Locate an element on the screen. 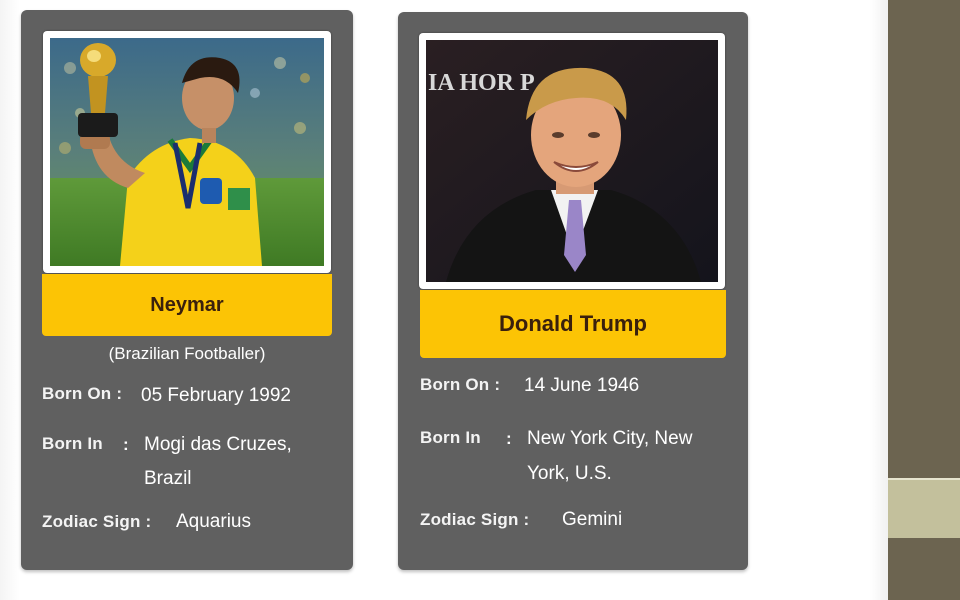  profile-photo-frame: IA HOR P is located at coordinates (572, 161).